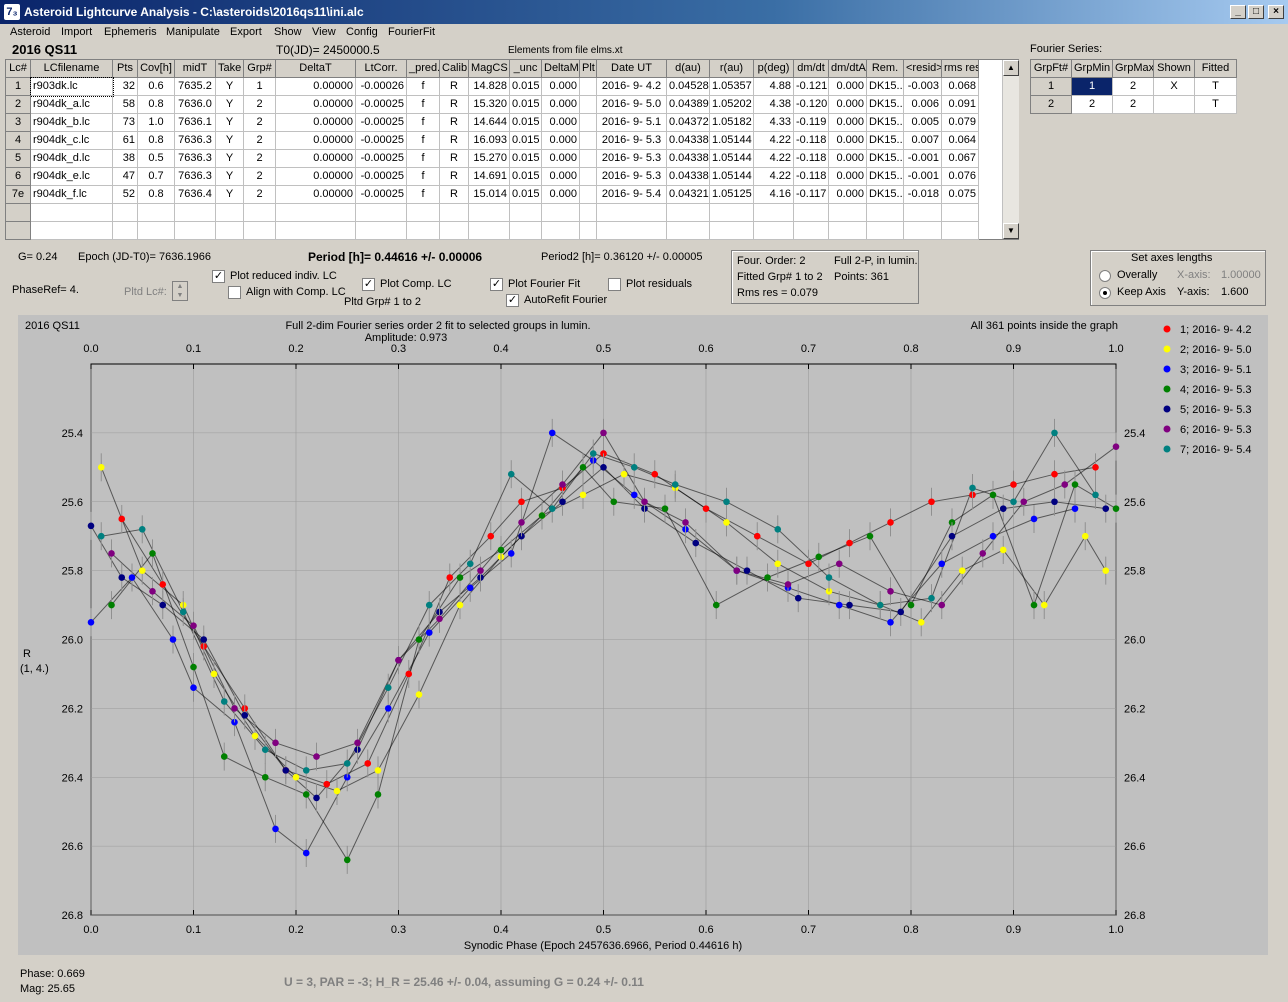 This screenshot has width=1288, height=1002. I want to click on table-cell: 1.05202, so click(732, 105).